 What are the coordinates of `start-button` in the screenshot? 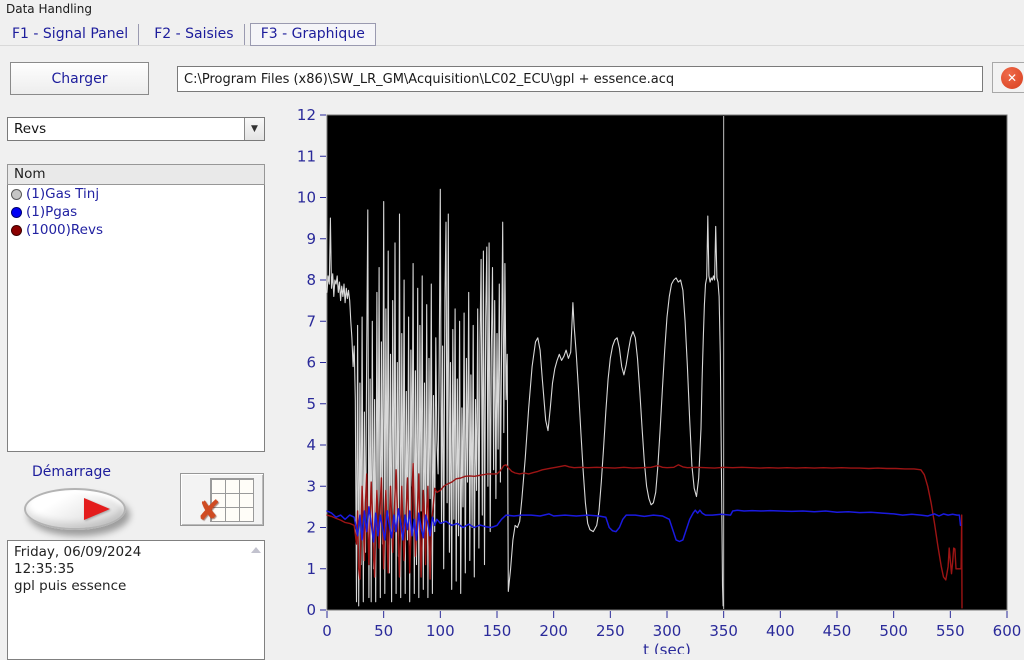 It's located at (75, 509).